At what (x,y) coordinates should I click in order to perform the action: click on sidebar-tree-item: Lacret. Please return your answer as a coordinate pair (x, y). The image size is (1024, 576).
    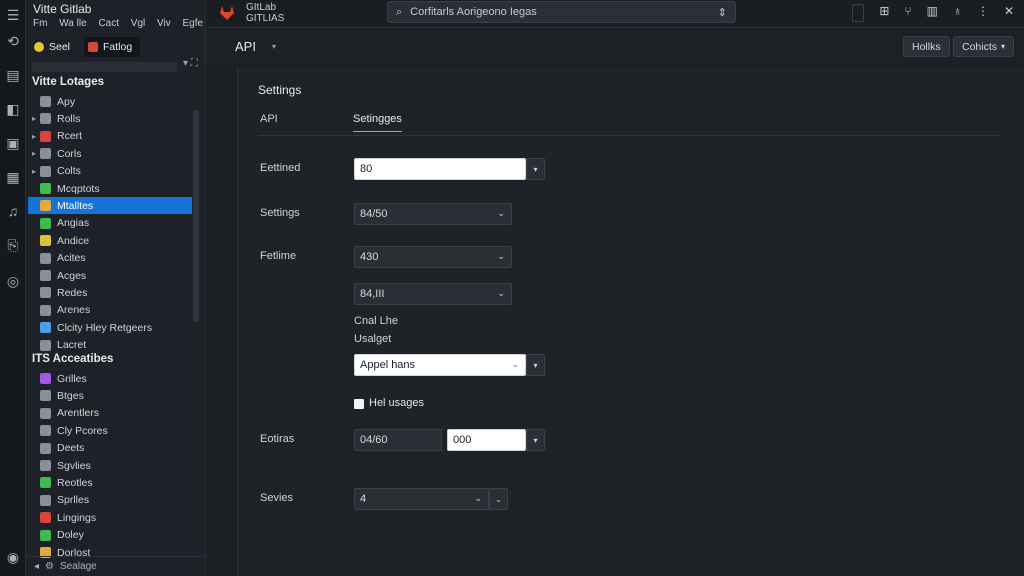
    Looking at the image, I should click on (110, 345).